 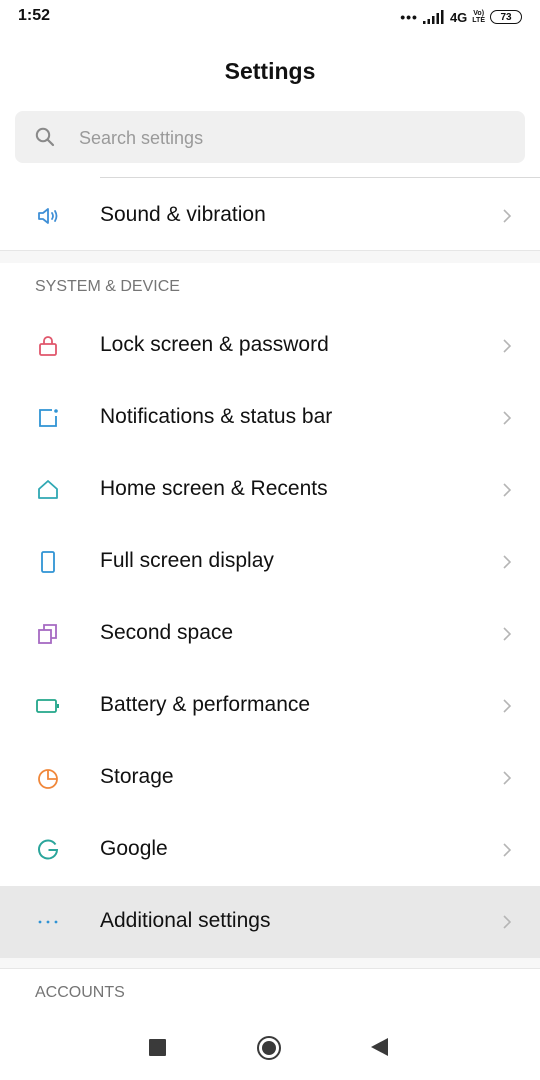 I want to click on status-time: 1:52, so click(x=34, y=15).